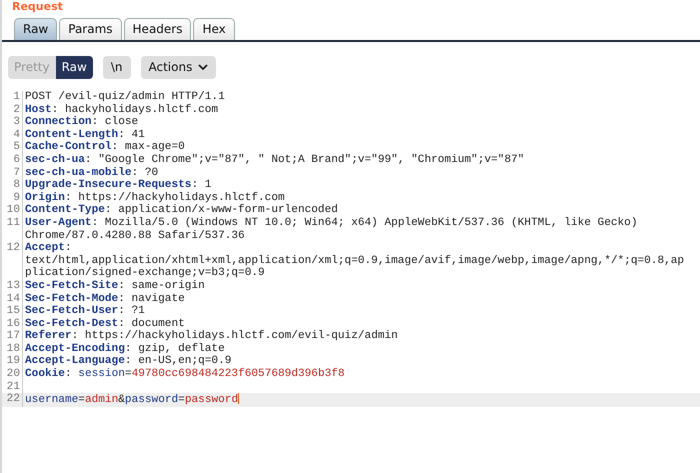 The width and height of the screenshot is (700, 473). I want to click on code-text: : max-age=0, so click(148, 147).